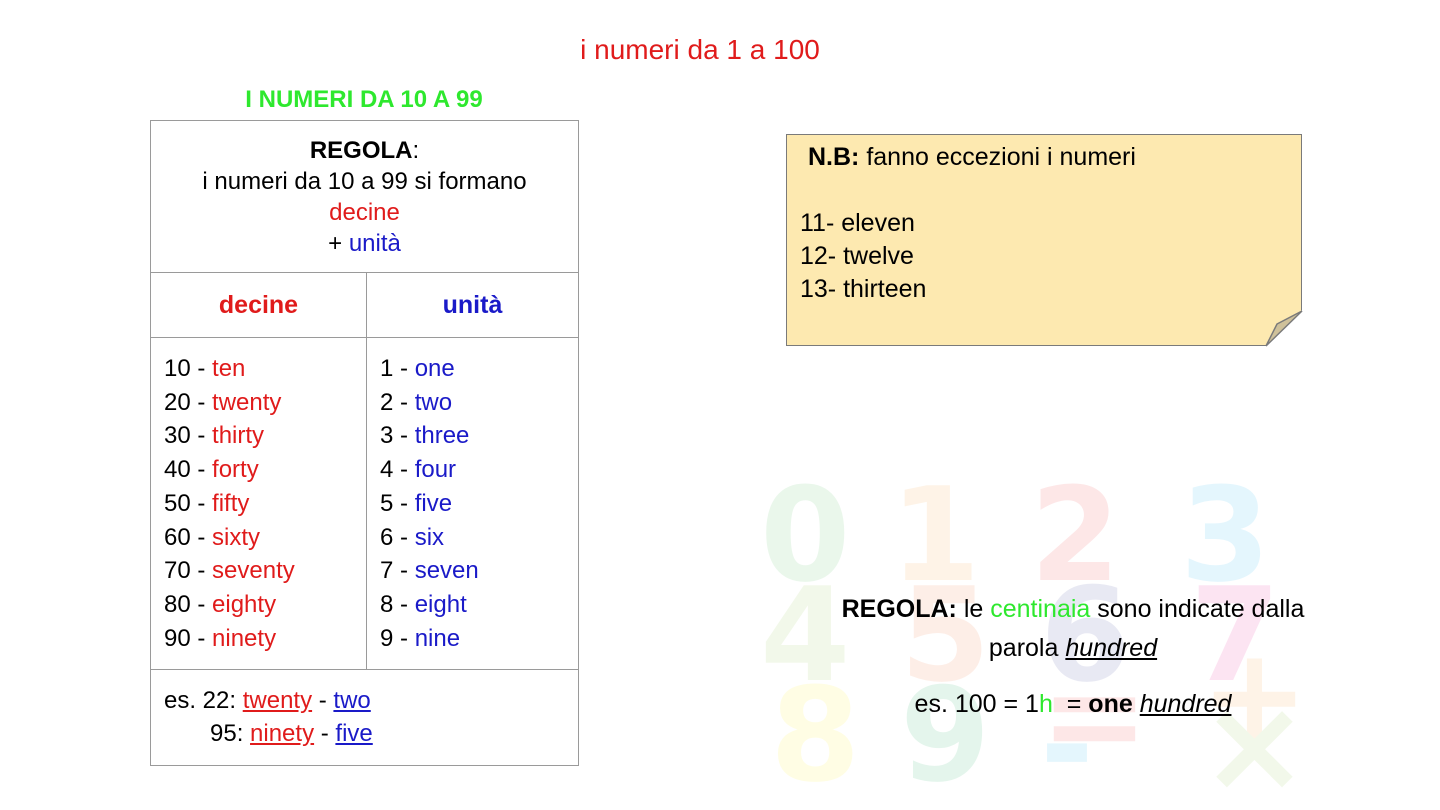  Describe the element at coordinates (338, 243) in the screenshot. I see `rule-plus: +` at that location.